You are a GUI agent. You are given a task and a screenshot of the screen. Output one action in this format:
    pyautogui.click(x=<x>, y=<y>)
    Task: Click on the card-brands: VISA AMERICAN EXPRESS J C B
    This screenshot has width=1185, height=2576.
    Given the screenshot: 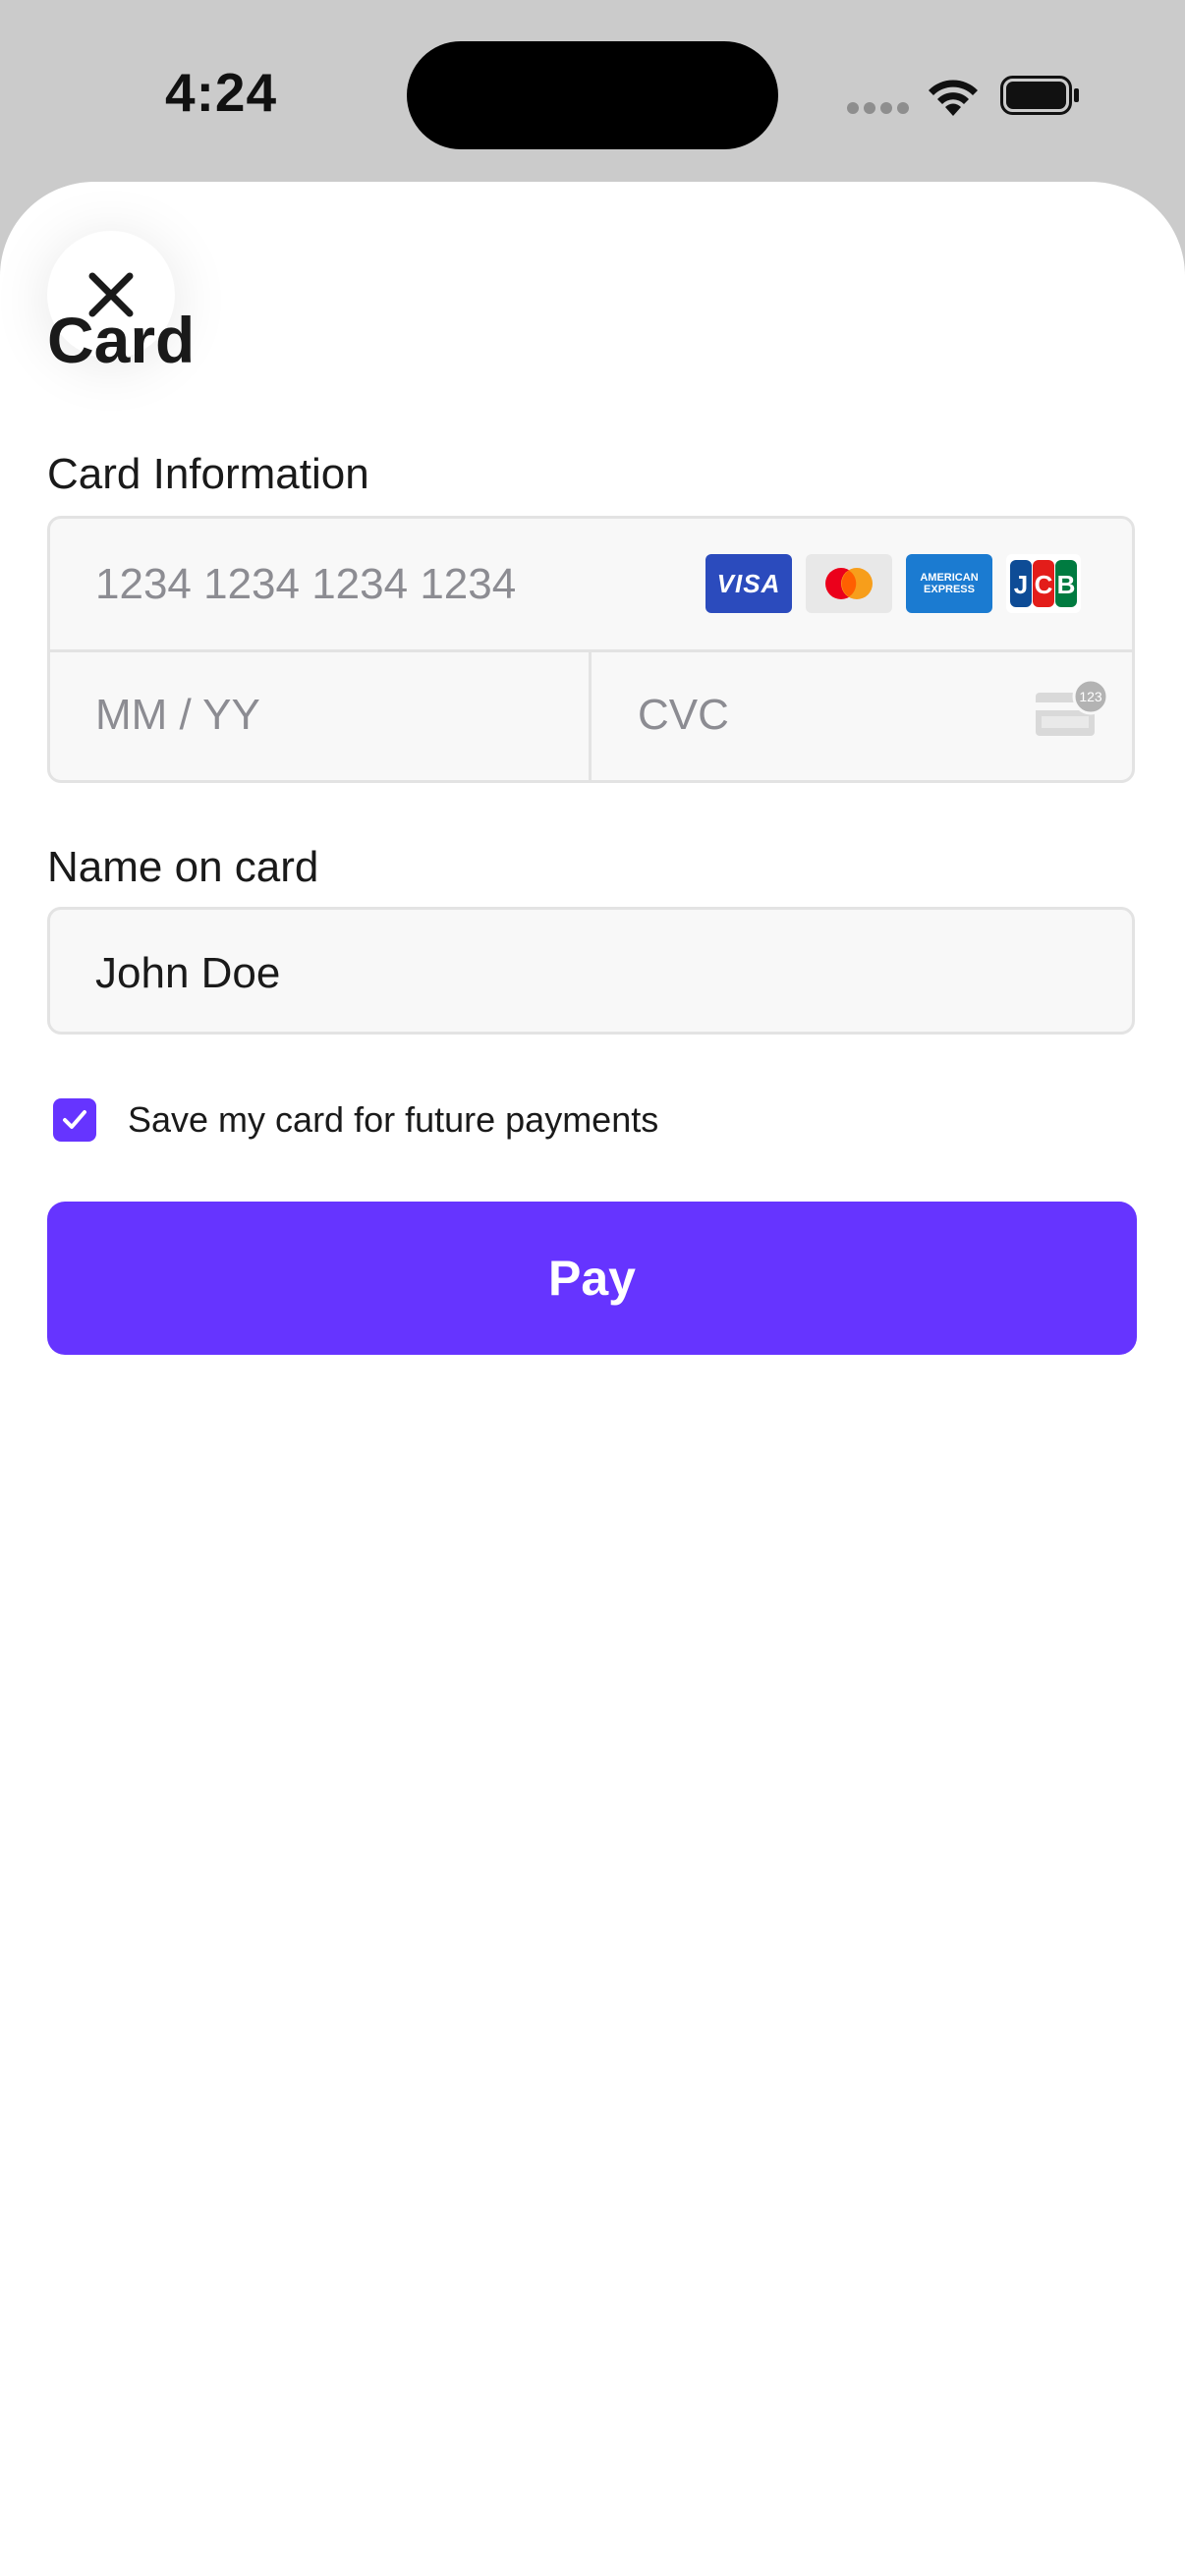 What is the action you would take?
    pyautogui.click(x=893, y=583)
    